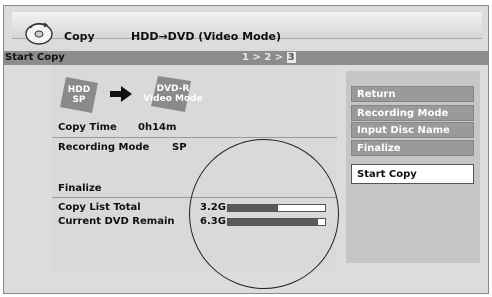  Describe the element at coordinates (99, 207) in the screenshot. I see `copy-list-total-label: Copy List Total` at that location.